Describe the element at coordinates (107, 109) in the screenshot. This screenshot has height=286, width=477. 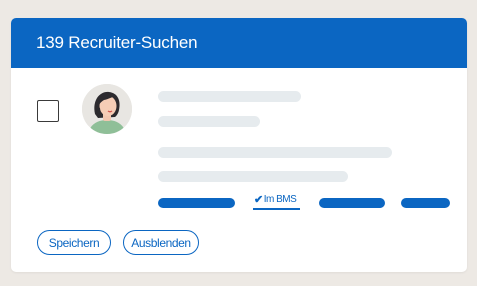
I see `person-avatar-icon` at that location.